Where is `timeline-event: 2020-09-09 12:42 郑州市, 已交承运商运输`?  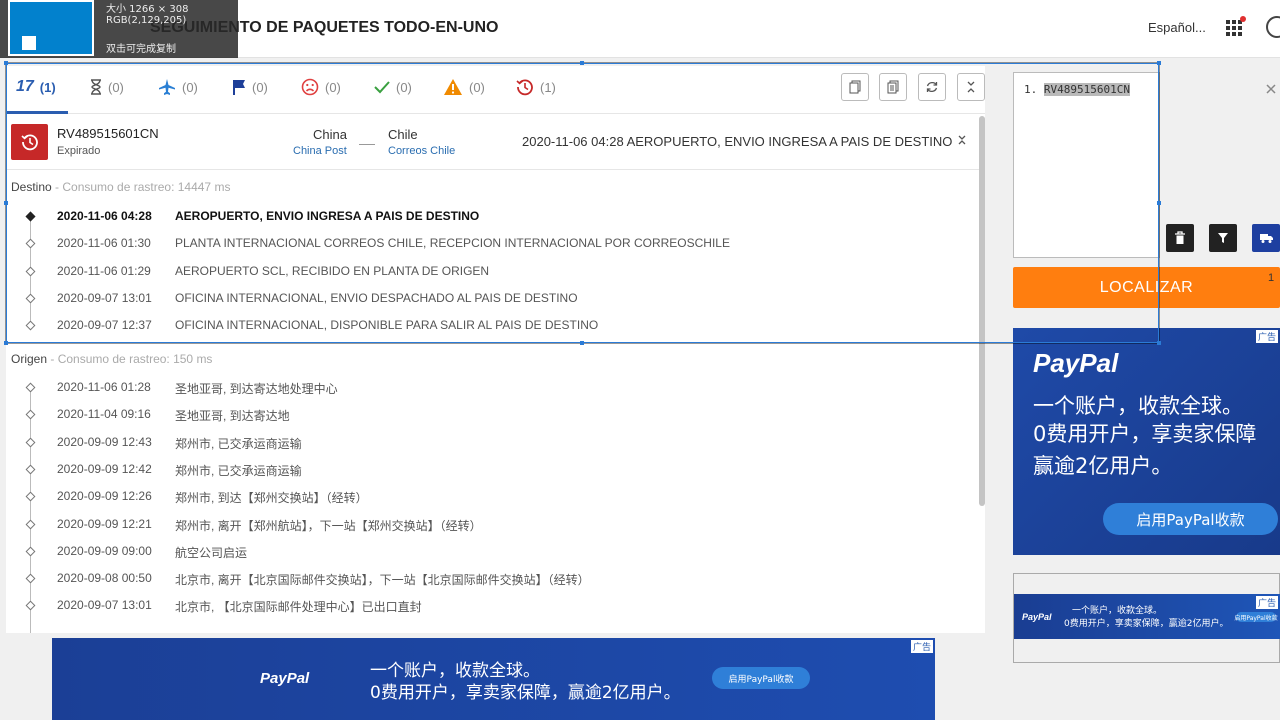
timeline-event: 2020-09-09 12:42 郑州市, 已交承运商运输 is located at coordinates (493, 471).